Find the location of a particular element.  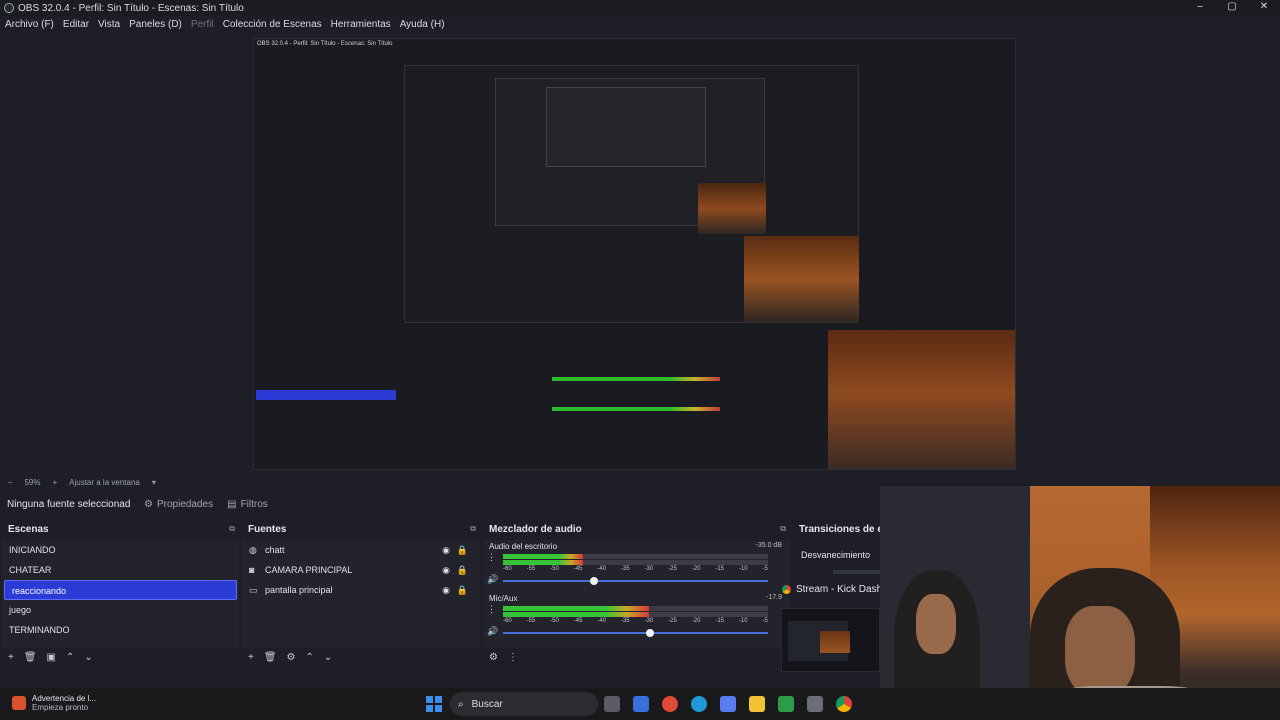

nested-meter is located at coordinates (636, 379).